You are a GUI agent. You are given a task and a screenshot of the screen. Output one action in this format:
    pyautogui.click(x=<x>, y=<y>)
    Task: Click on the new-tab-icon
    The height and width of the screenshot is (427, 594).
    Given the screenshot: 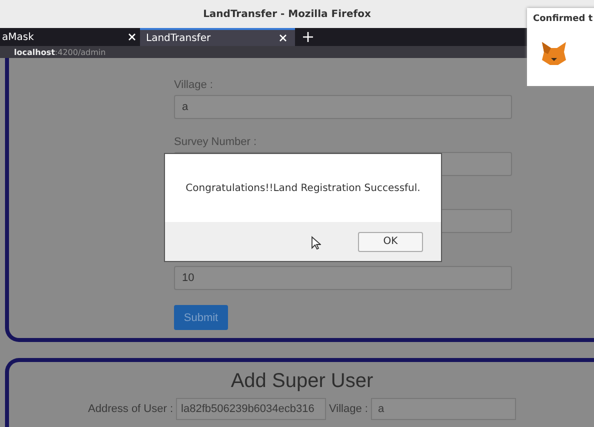 What is the action you would take?
    pyautogui.click(x=308, y=37)
    